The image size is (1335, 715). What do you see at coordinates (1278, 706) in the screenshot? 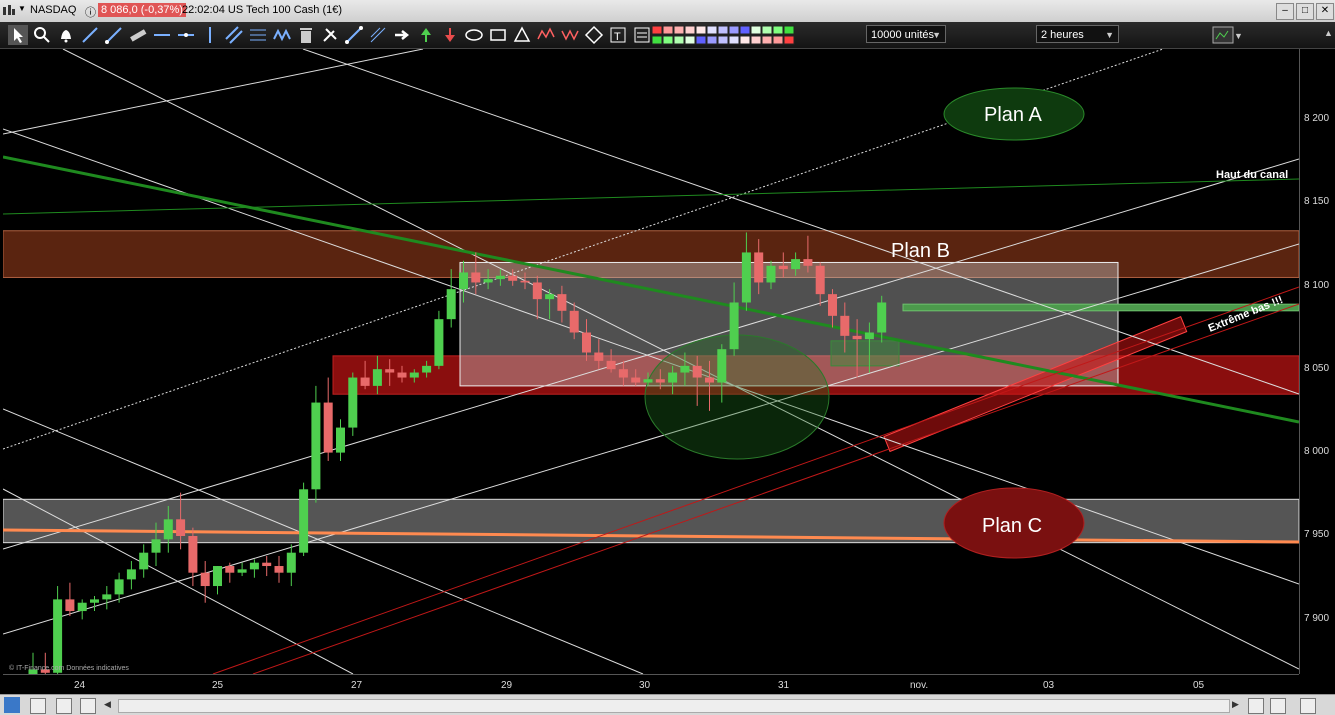
I see `zoom-in-icon` at bounding box center [1278, 706].